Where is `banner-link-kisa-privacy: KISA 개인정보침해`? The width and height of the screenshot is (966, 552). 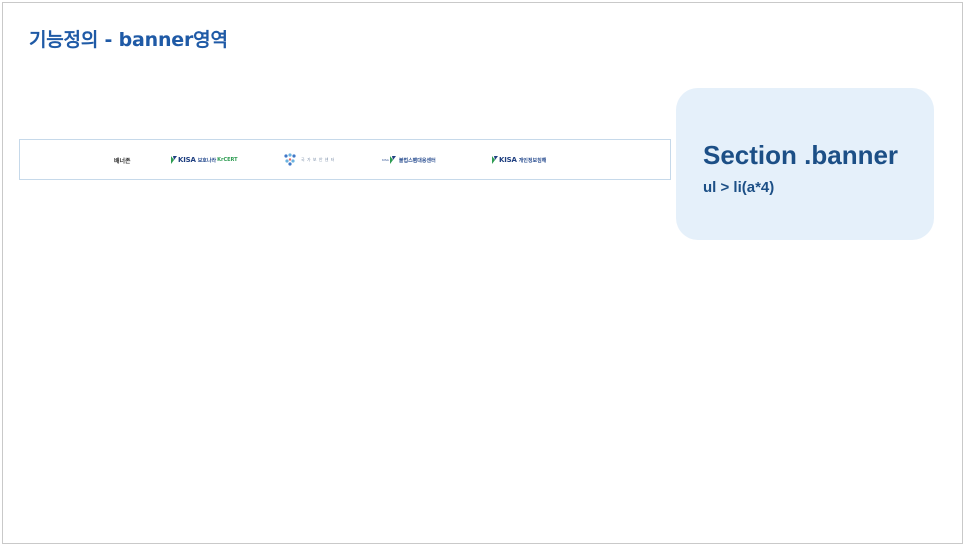 banner-link-kisa-privacy: KISA 개인정보침해 is located at coordinates (519, 160).